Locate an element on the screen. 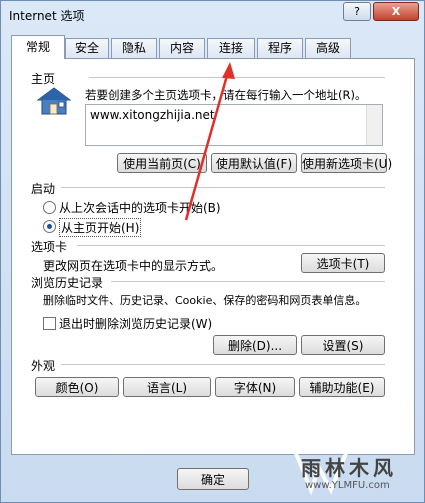  watermark: 雨林木风 www.YLMFU.com is located at coordinates (354, 468).